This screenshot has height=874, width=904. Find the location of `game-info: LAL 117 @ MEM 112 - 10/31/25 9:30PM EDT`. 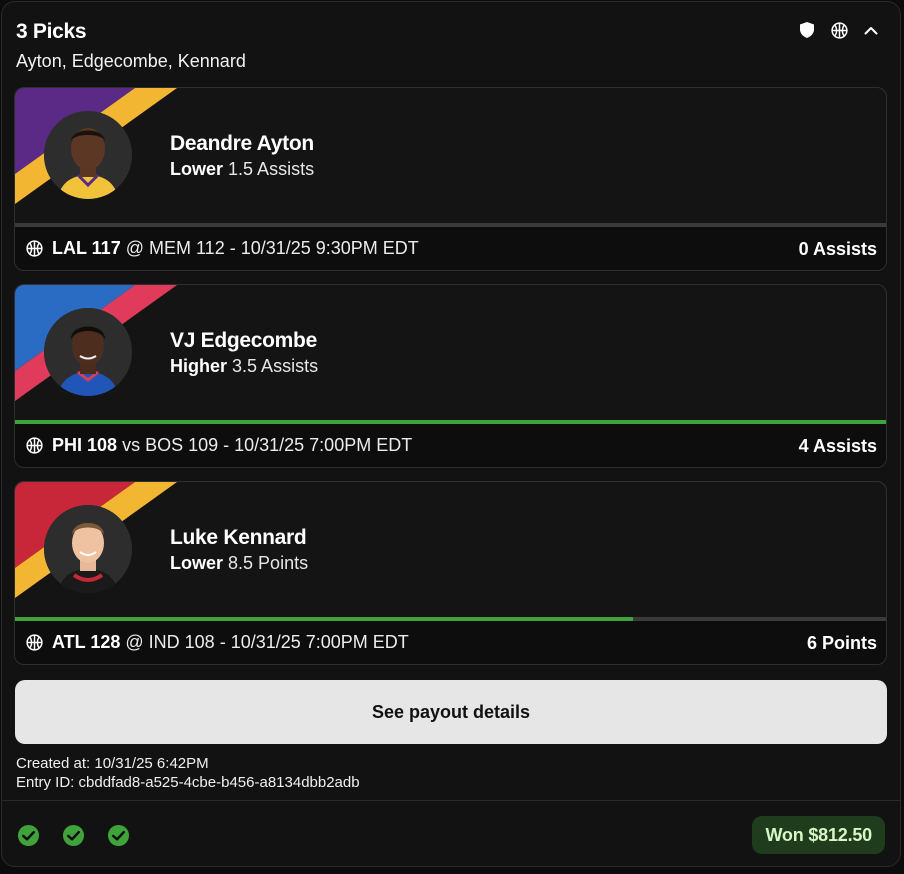

game-info: LAL 117 @ MEM 112 - 10/31/25 9:30PM EDT is located at coordinates (222, 248).